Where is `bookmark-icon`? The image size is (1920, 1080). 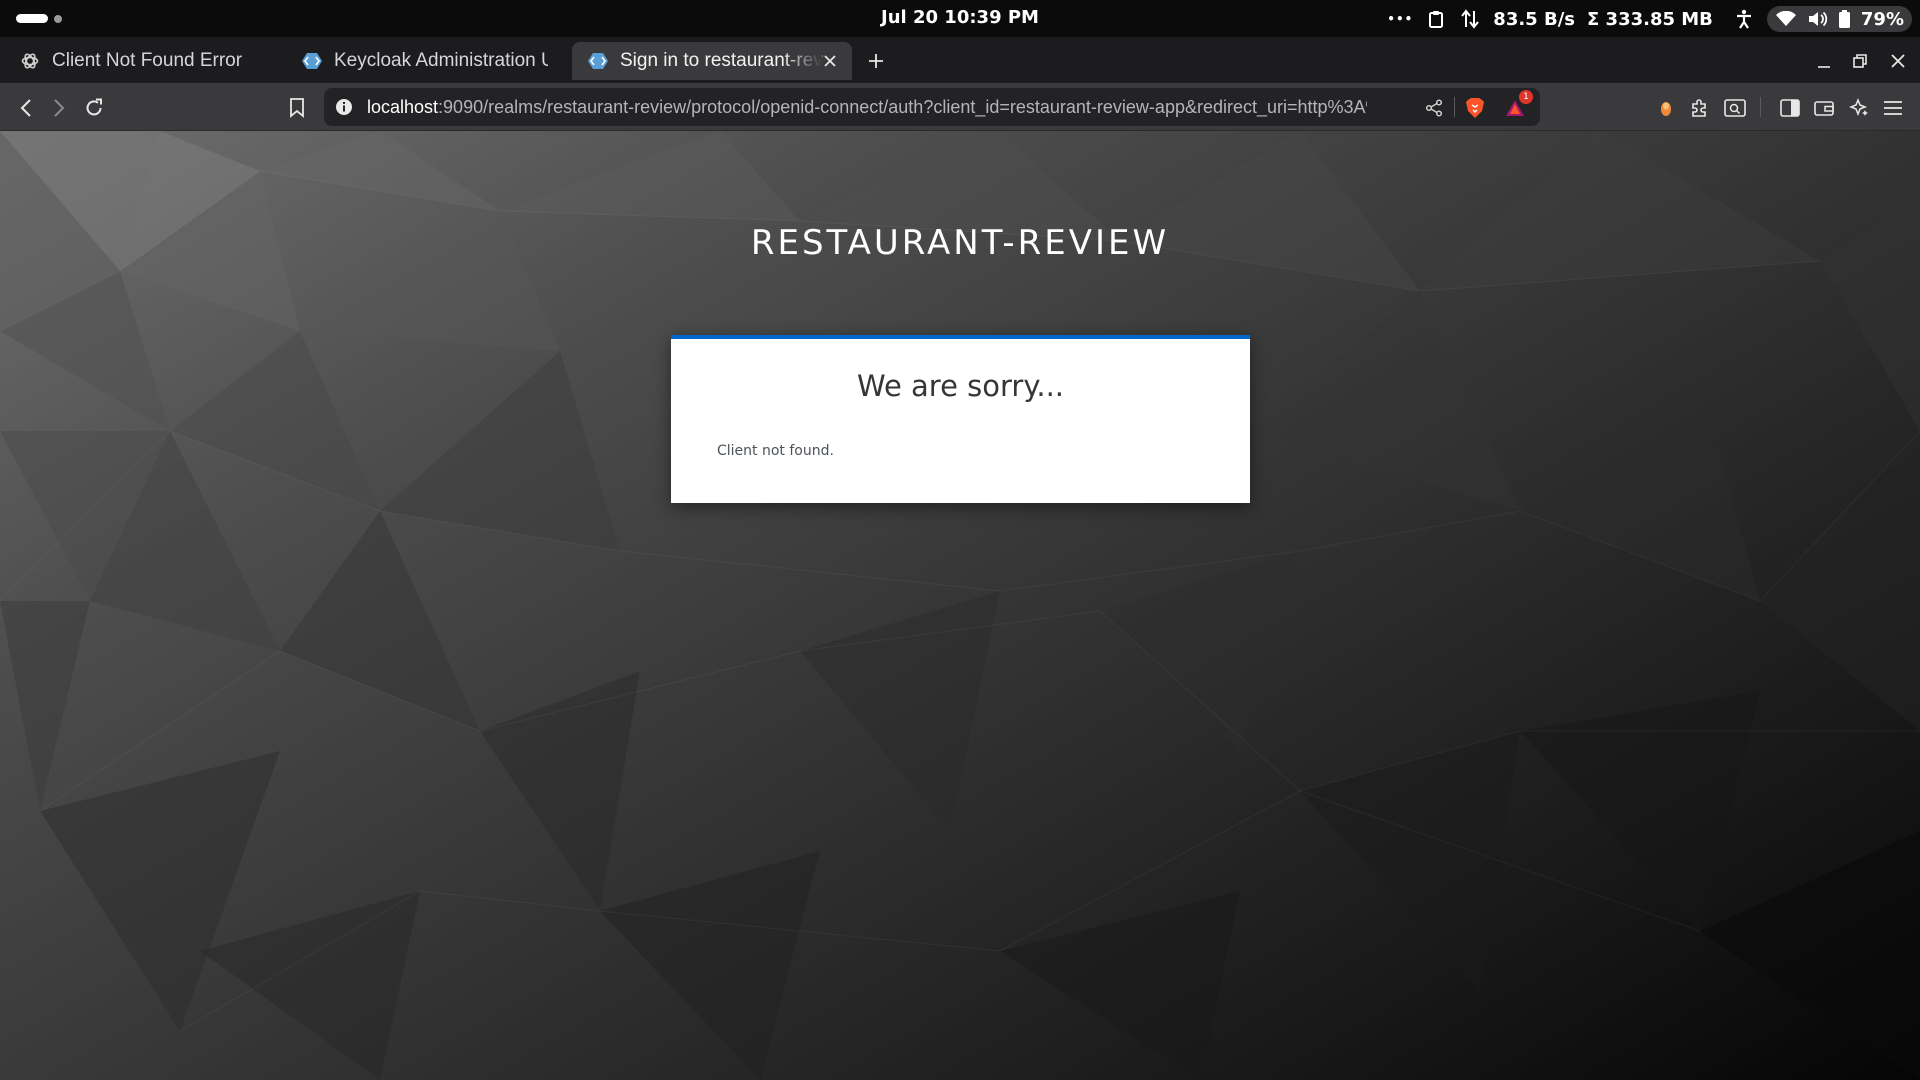
bookmark-icon is located at coordinates (297, 108).